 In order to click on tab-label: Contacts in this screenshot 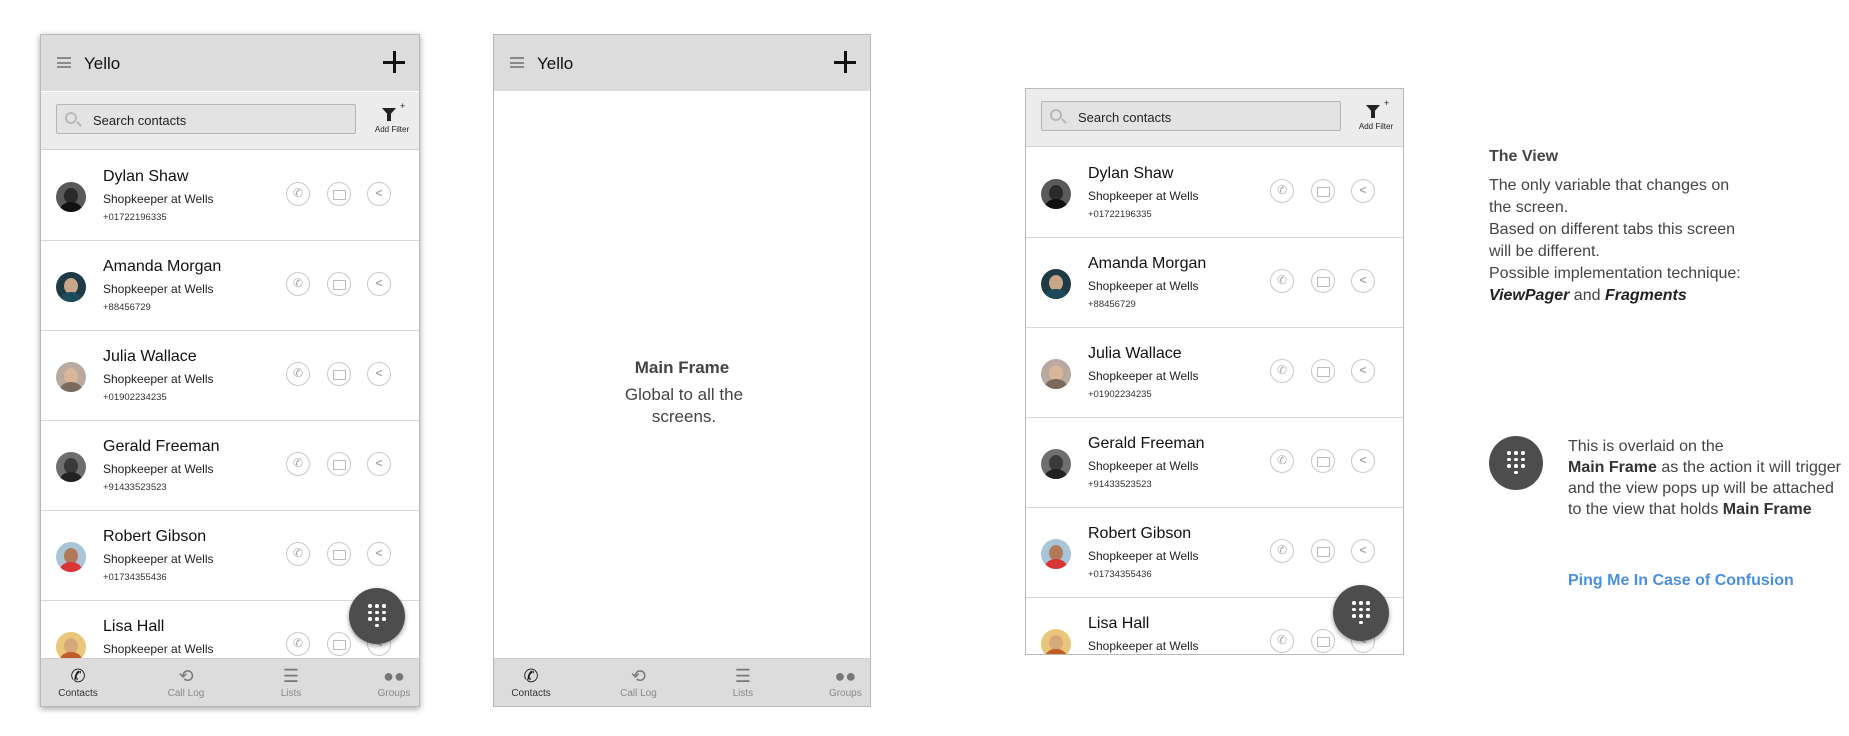, I will do `click(78, 693)`.